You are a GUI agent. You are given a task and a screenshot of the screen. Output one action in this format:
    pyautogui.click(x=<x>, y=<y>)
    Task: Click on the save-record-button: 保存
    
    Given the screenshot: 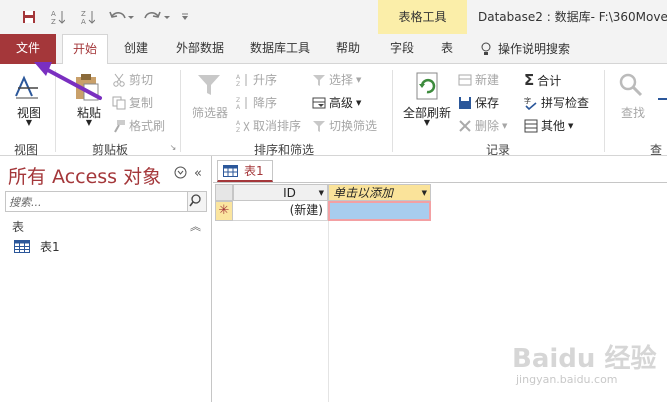 What is the action you would take?
    pyautogui.click(x=478, y=102)
    